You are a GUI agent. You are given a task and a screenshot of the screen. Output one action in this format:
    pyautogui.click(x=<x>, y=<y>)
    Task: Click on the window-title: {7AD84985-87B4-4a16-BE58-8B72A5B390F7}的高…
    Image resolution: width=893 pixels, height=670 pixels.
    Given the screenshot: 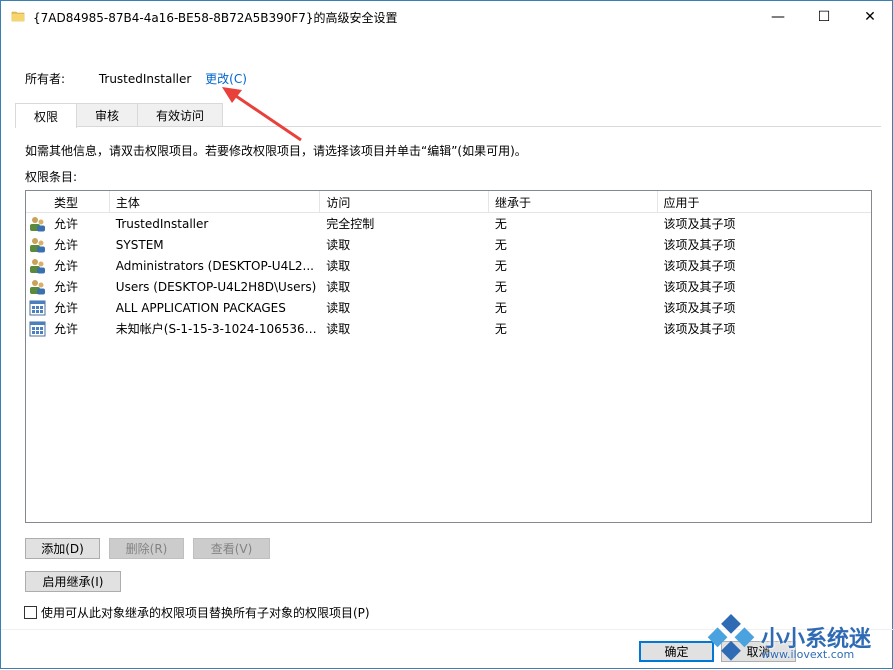 What is the action you would take?
    pyautogui.click(x=215, y=18)
    